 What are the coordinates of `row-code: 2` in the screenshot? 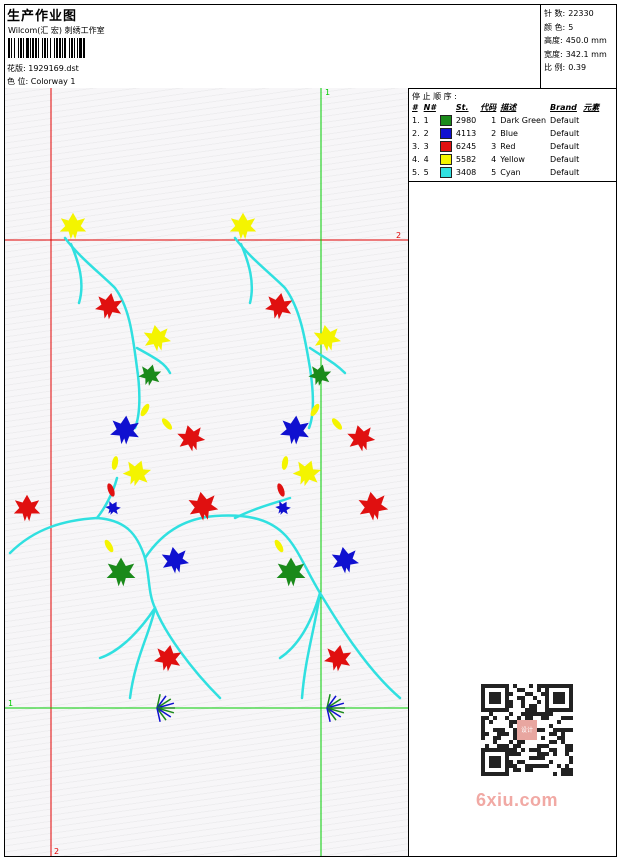 It's located at (494, 133).